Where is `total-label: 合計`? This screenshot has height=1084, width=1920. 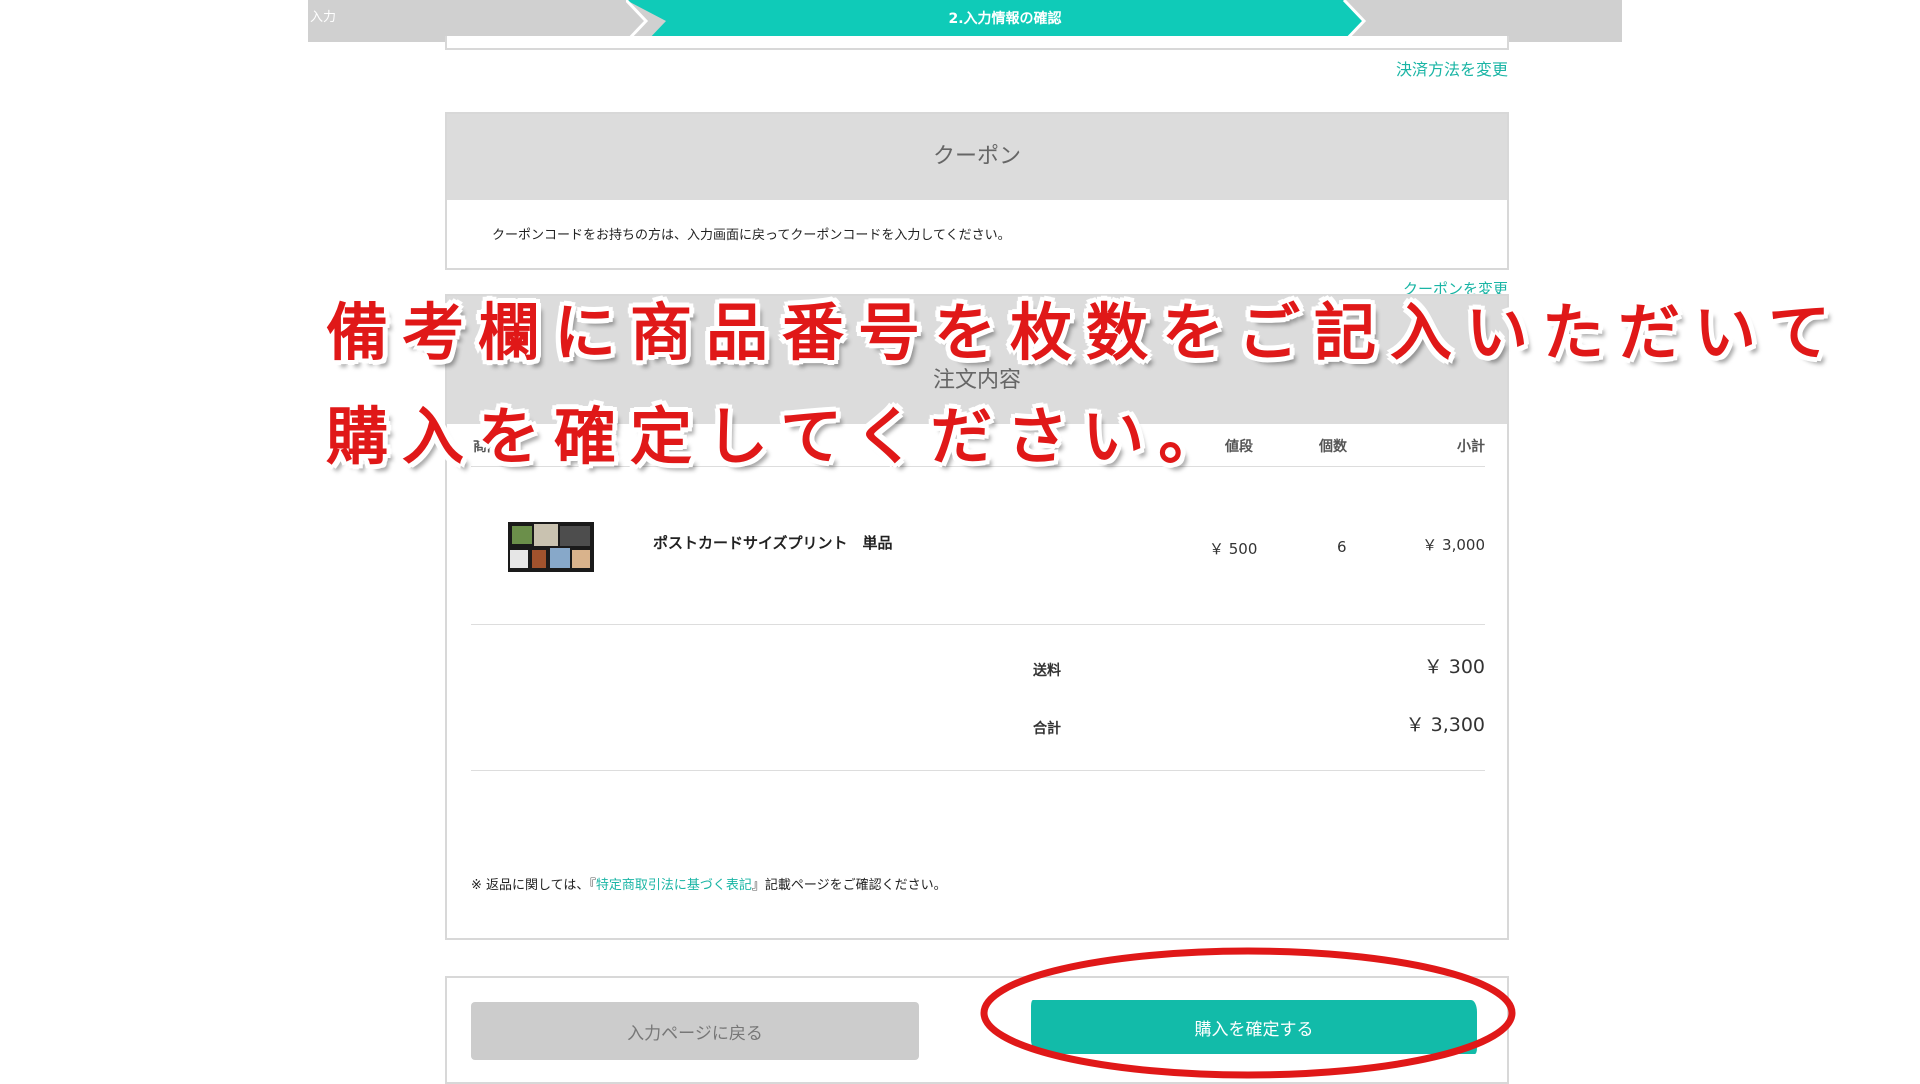
total-label: 合計 is located at coordinates (1047, 729).